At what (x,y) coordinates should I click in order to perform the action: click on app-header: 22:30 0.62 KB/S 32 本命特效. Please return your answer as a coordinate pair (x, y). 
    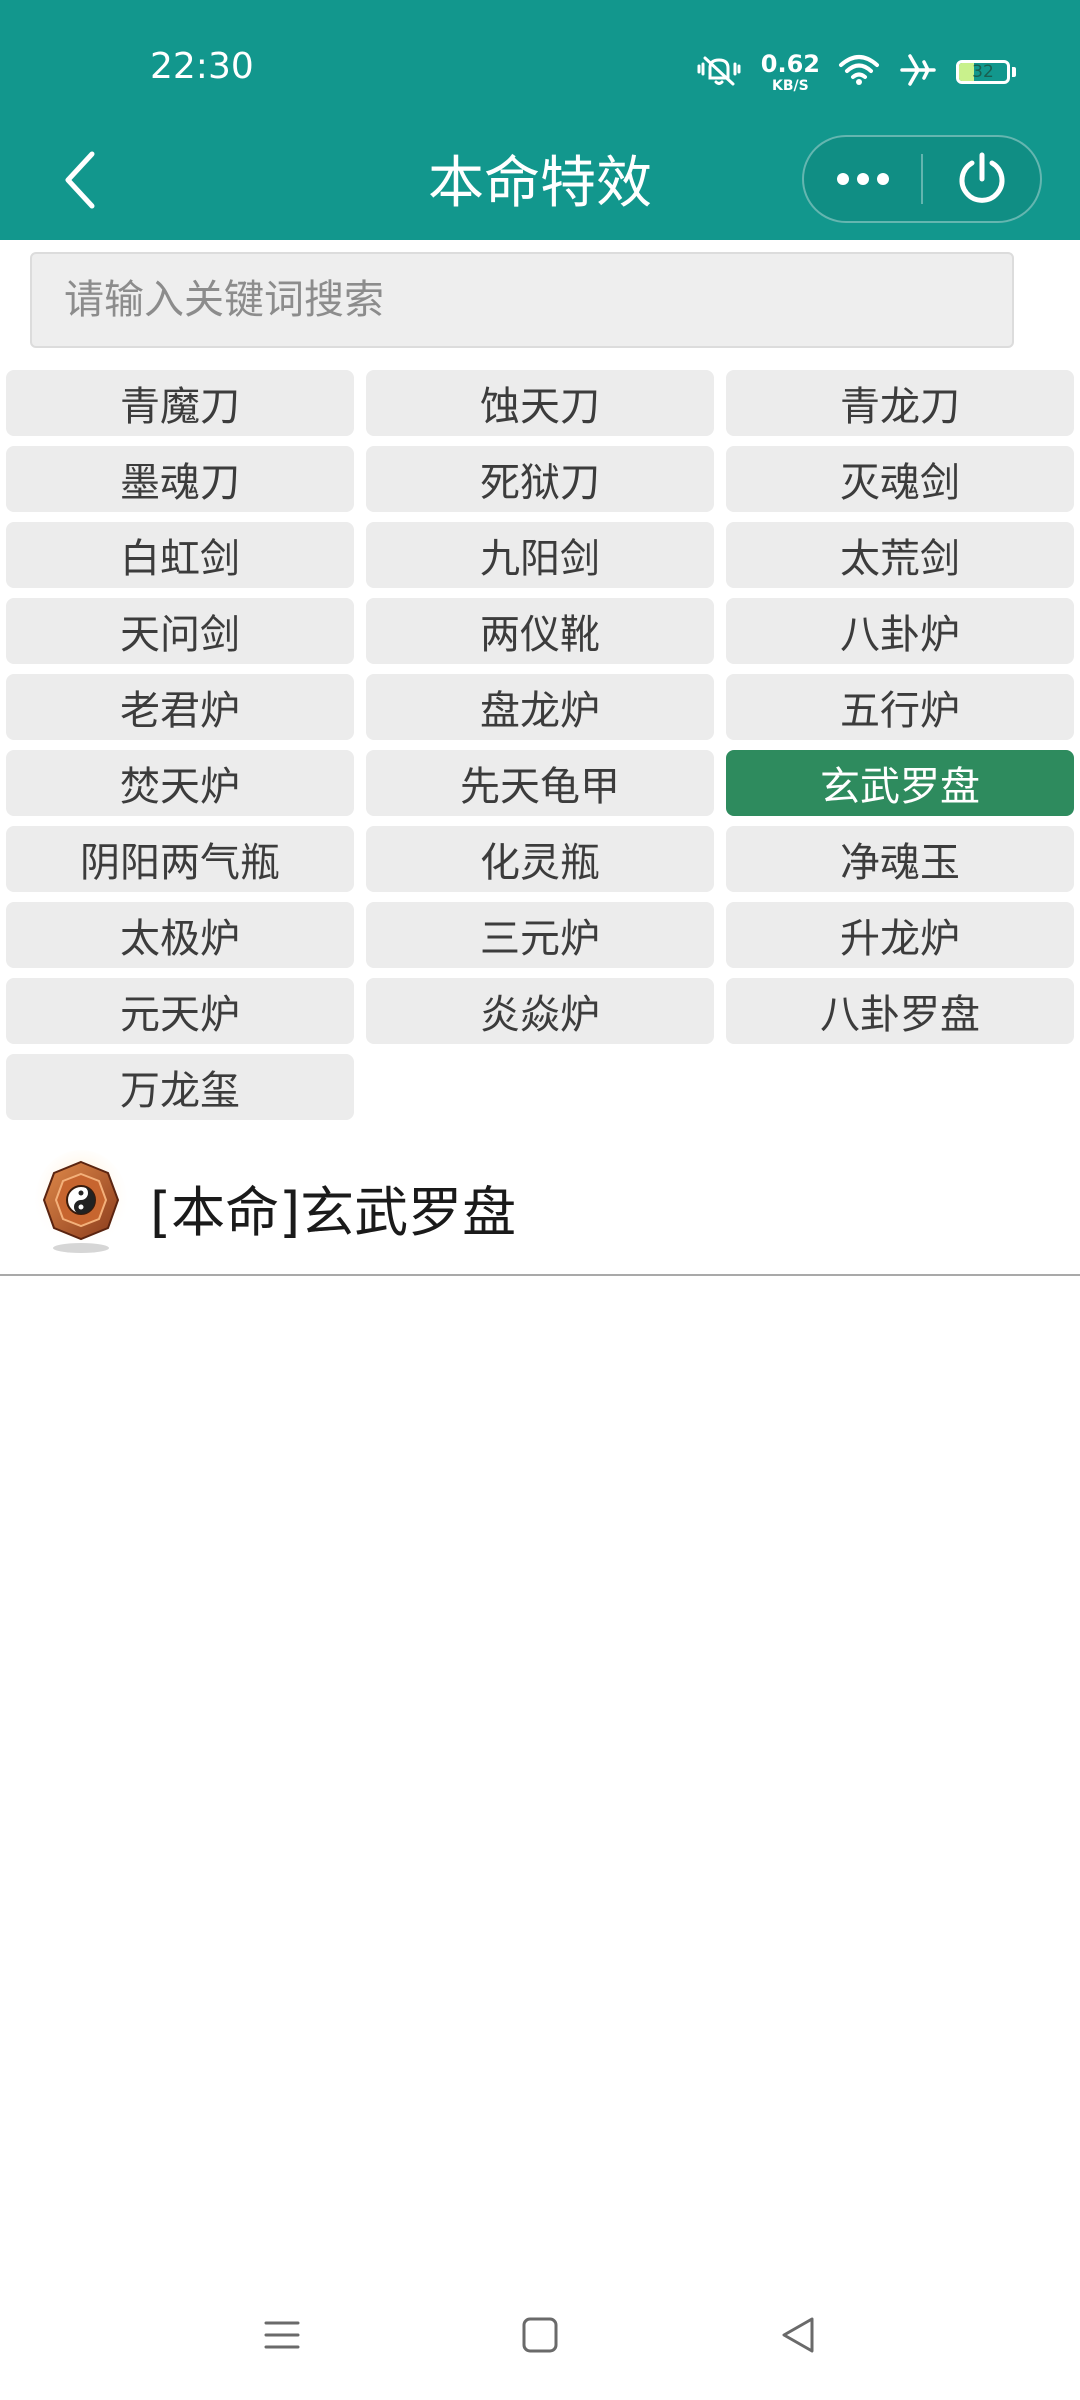
    Looking at the image, I should click on (540, 120).